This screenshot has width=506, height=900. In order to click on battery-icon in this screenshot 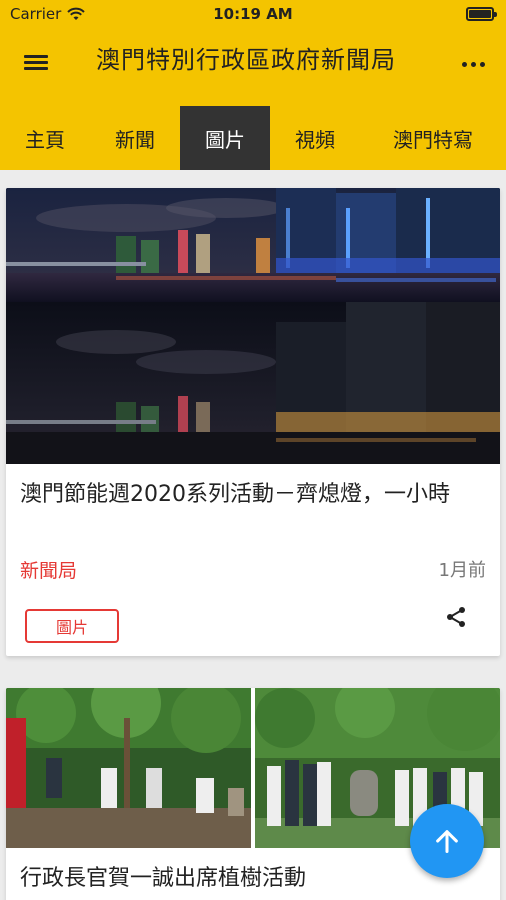, I will do `click(481, 14)`.